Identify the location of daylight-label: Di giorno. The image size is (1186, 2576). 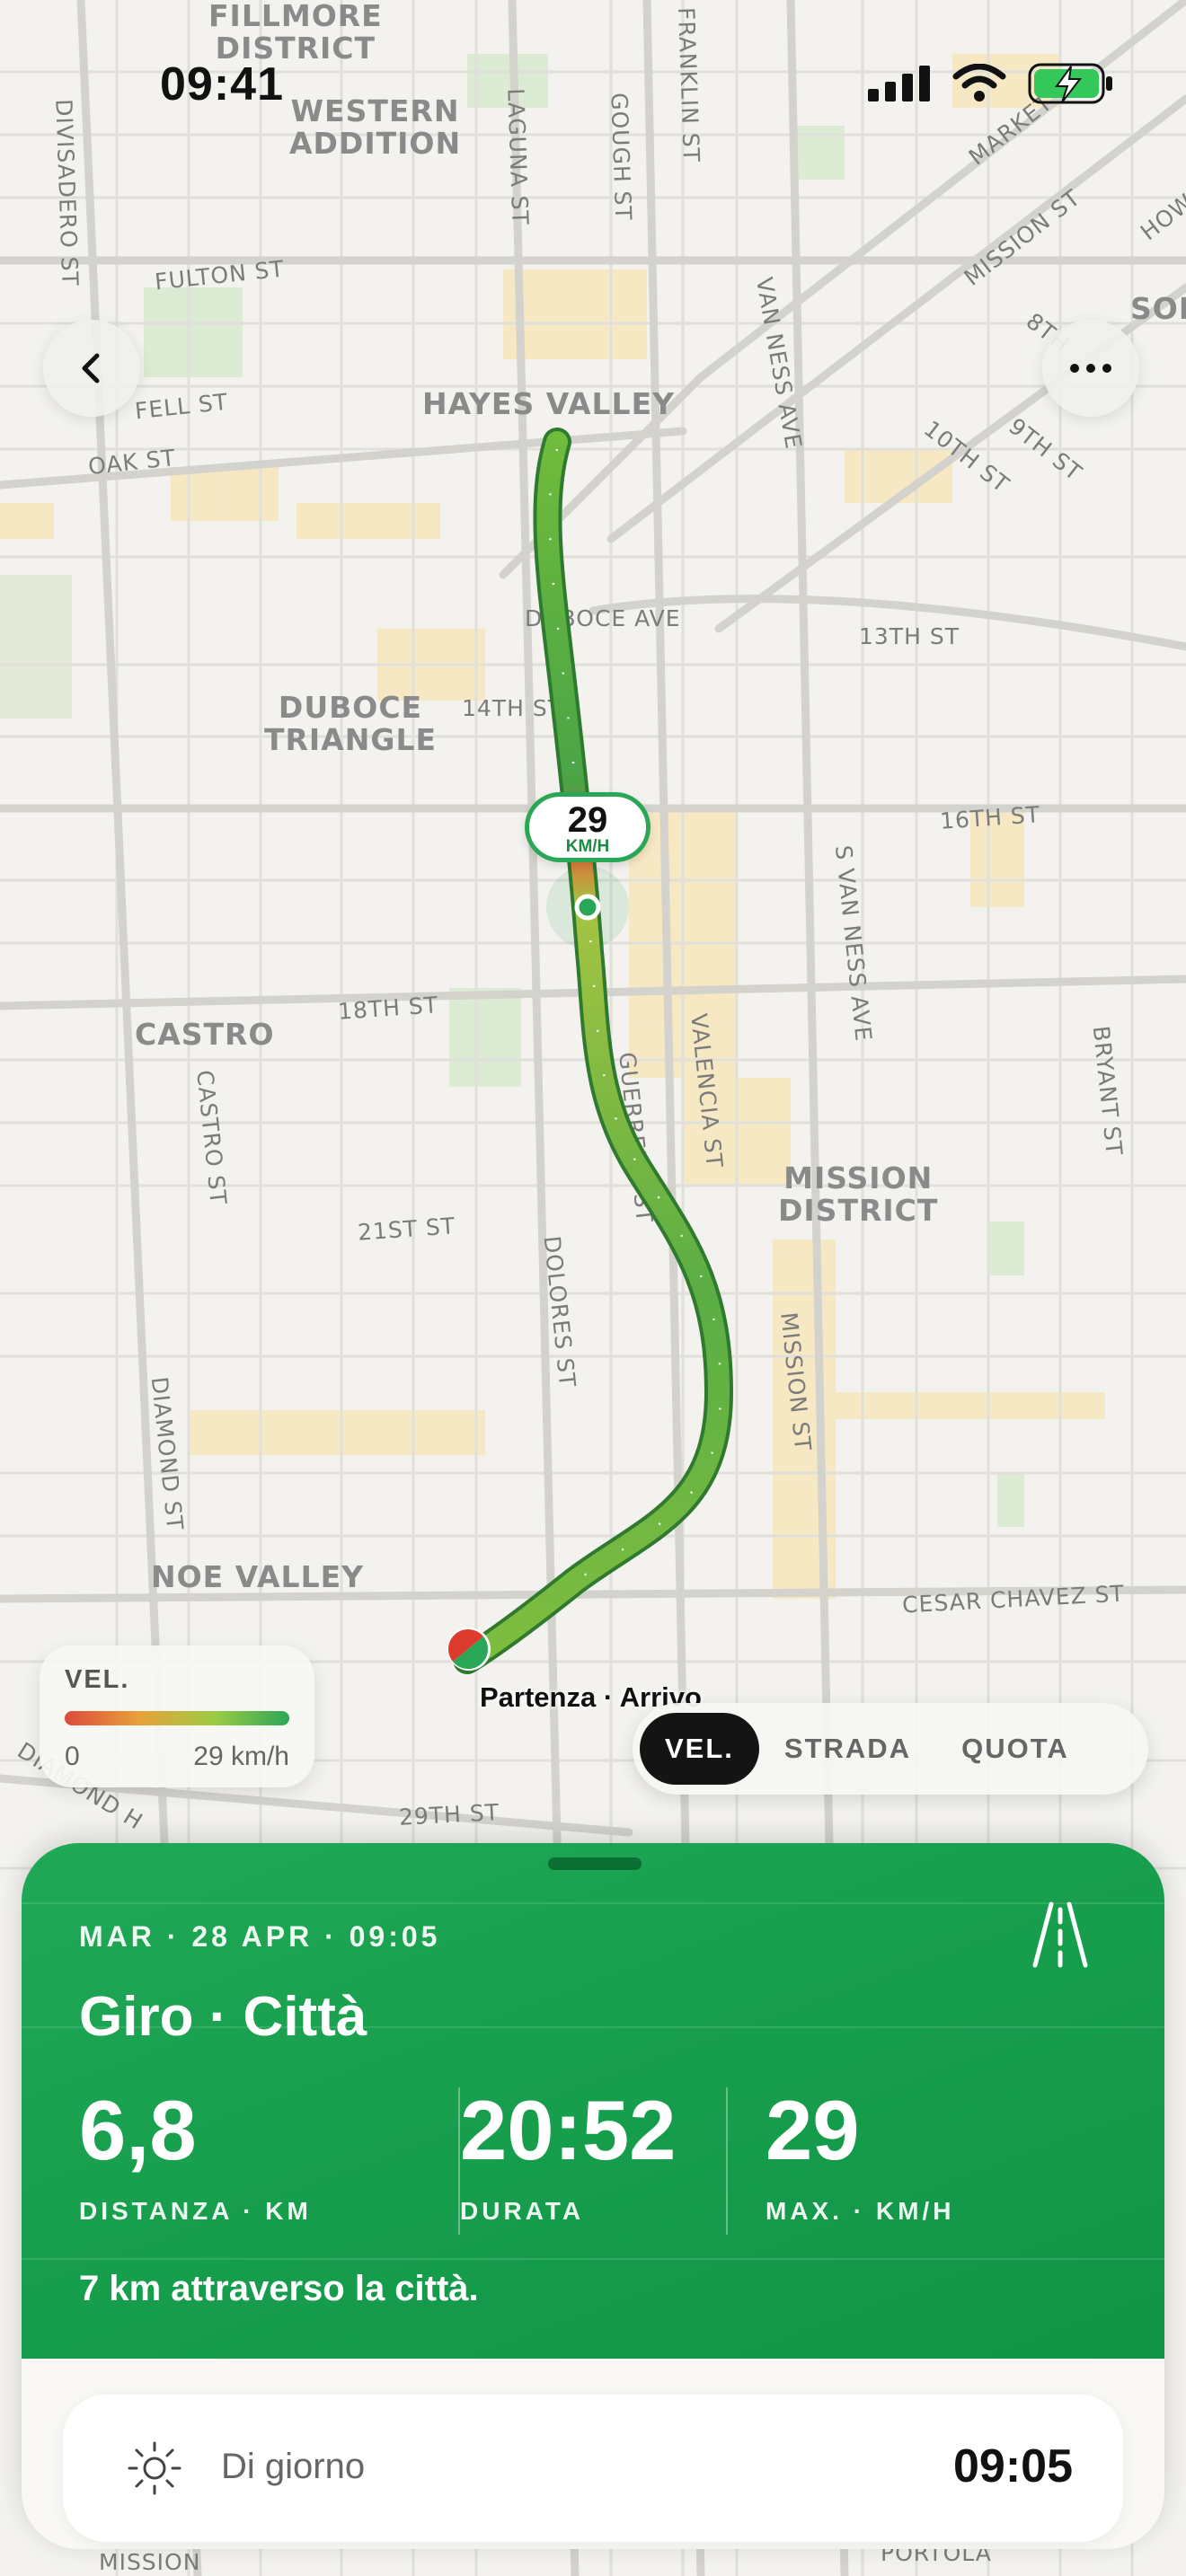
(293, 2466).